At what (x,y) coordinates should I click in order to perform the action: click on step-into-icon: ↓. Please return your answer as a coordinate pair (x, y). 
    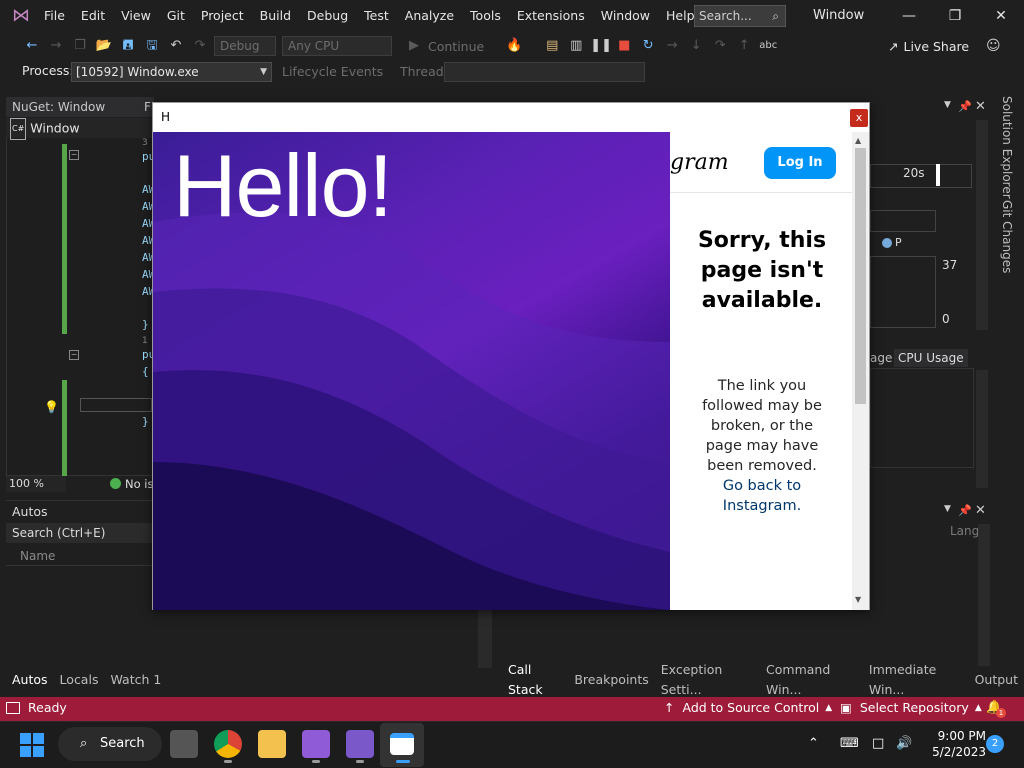
    Looking at the image, I should click on (696, 46).